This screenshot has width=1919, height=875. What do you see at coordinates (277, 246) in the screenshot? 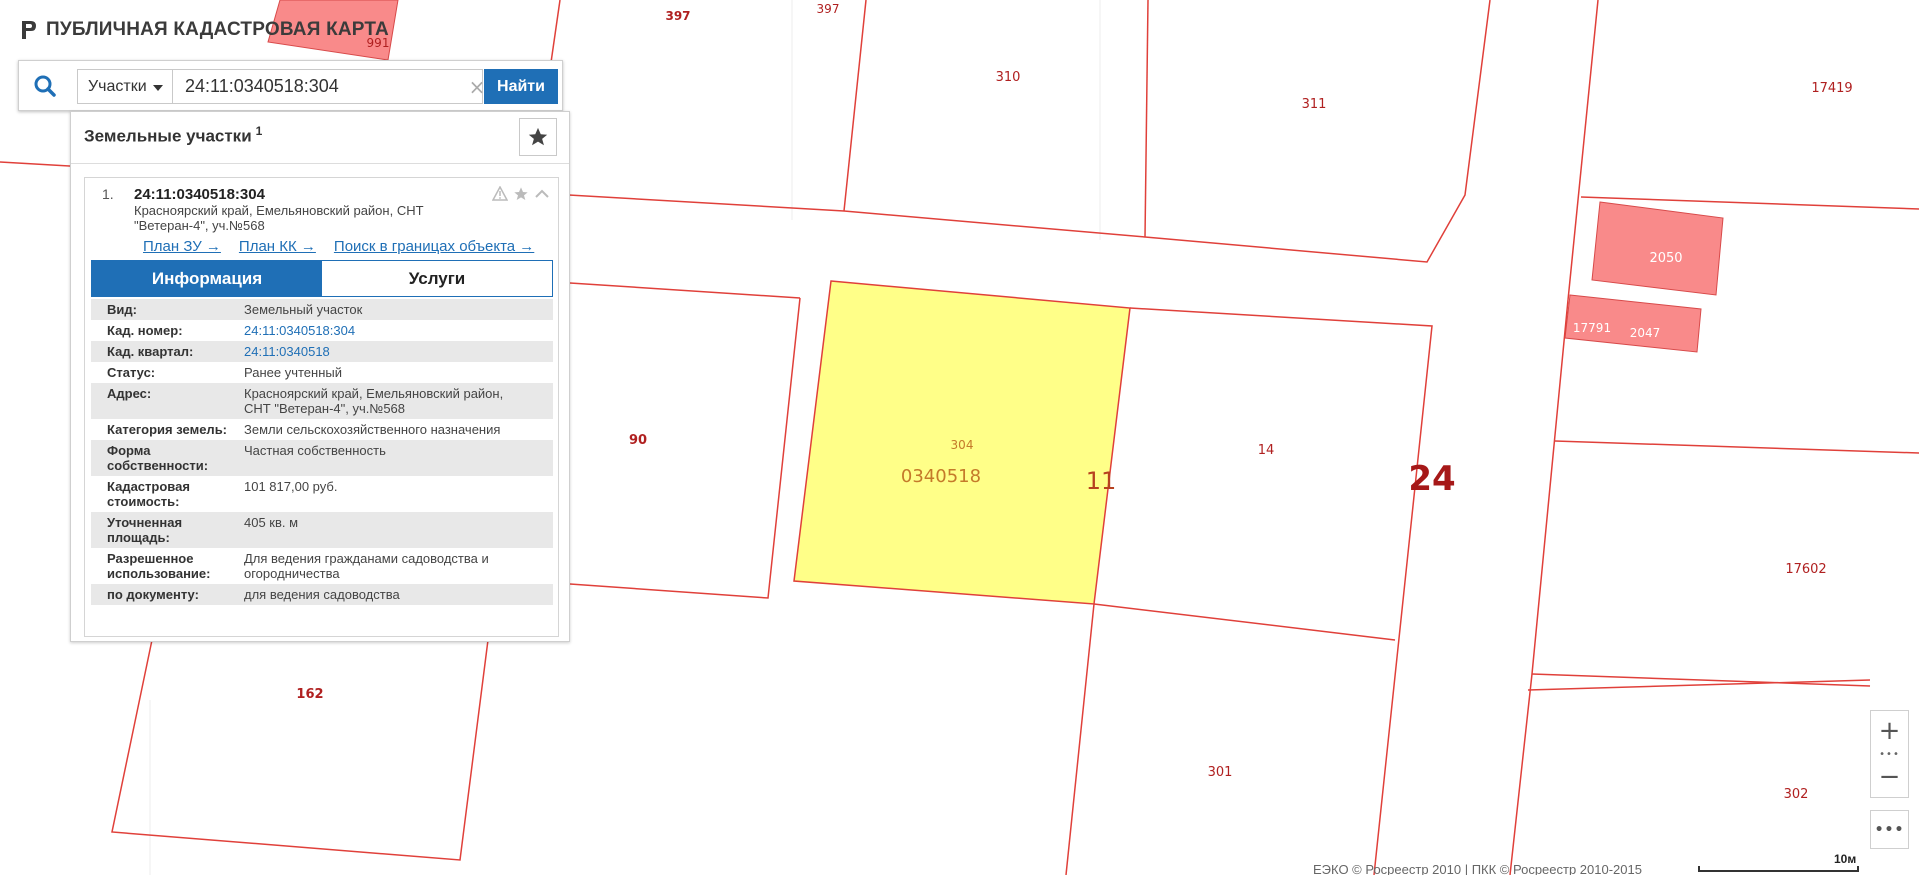
I see `plan-kk-link: План КК →` at bounding box center [277, 246].